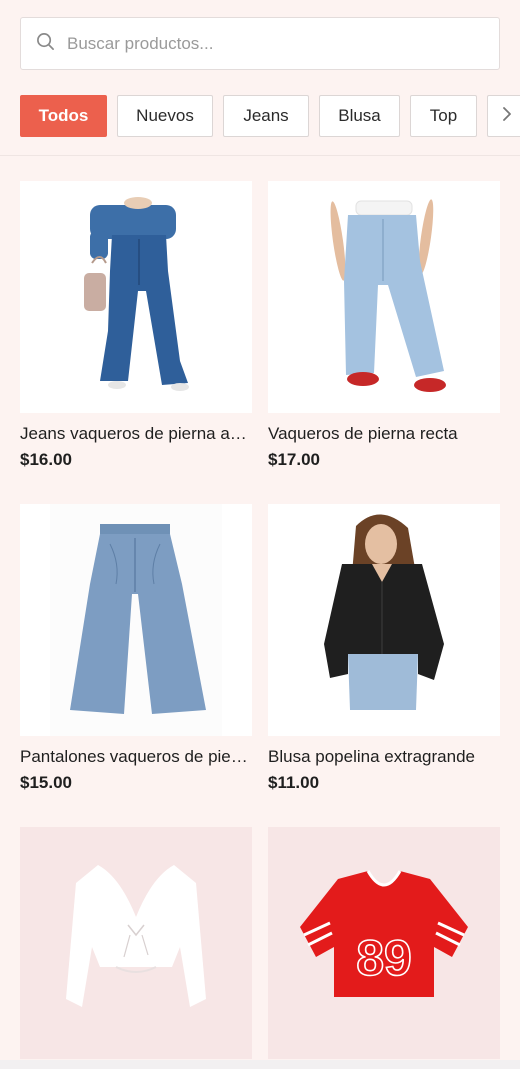  Describe the element at coordinates (46, 459) in the screenshot. I see `product-price: $16.00` at that location.